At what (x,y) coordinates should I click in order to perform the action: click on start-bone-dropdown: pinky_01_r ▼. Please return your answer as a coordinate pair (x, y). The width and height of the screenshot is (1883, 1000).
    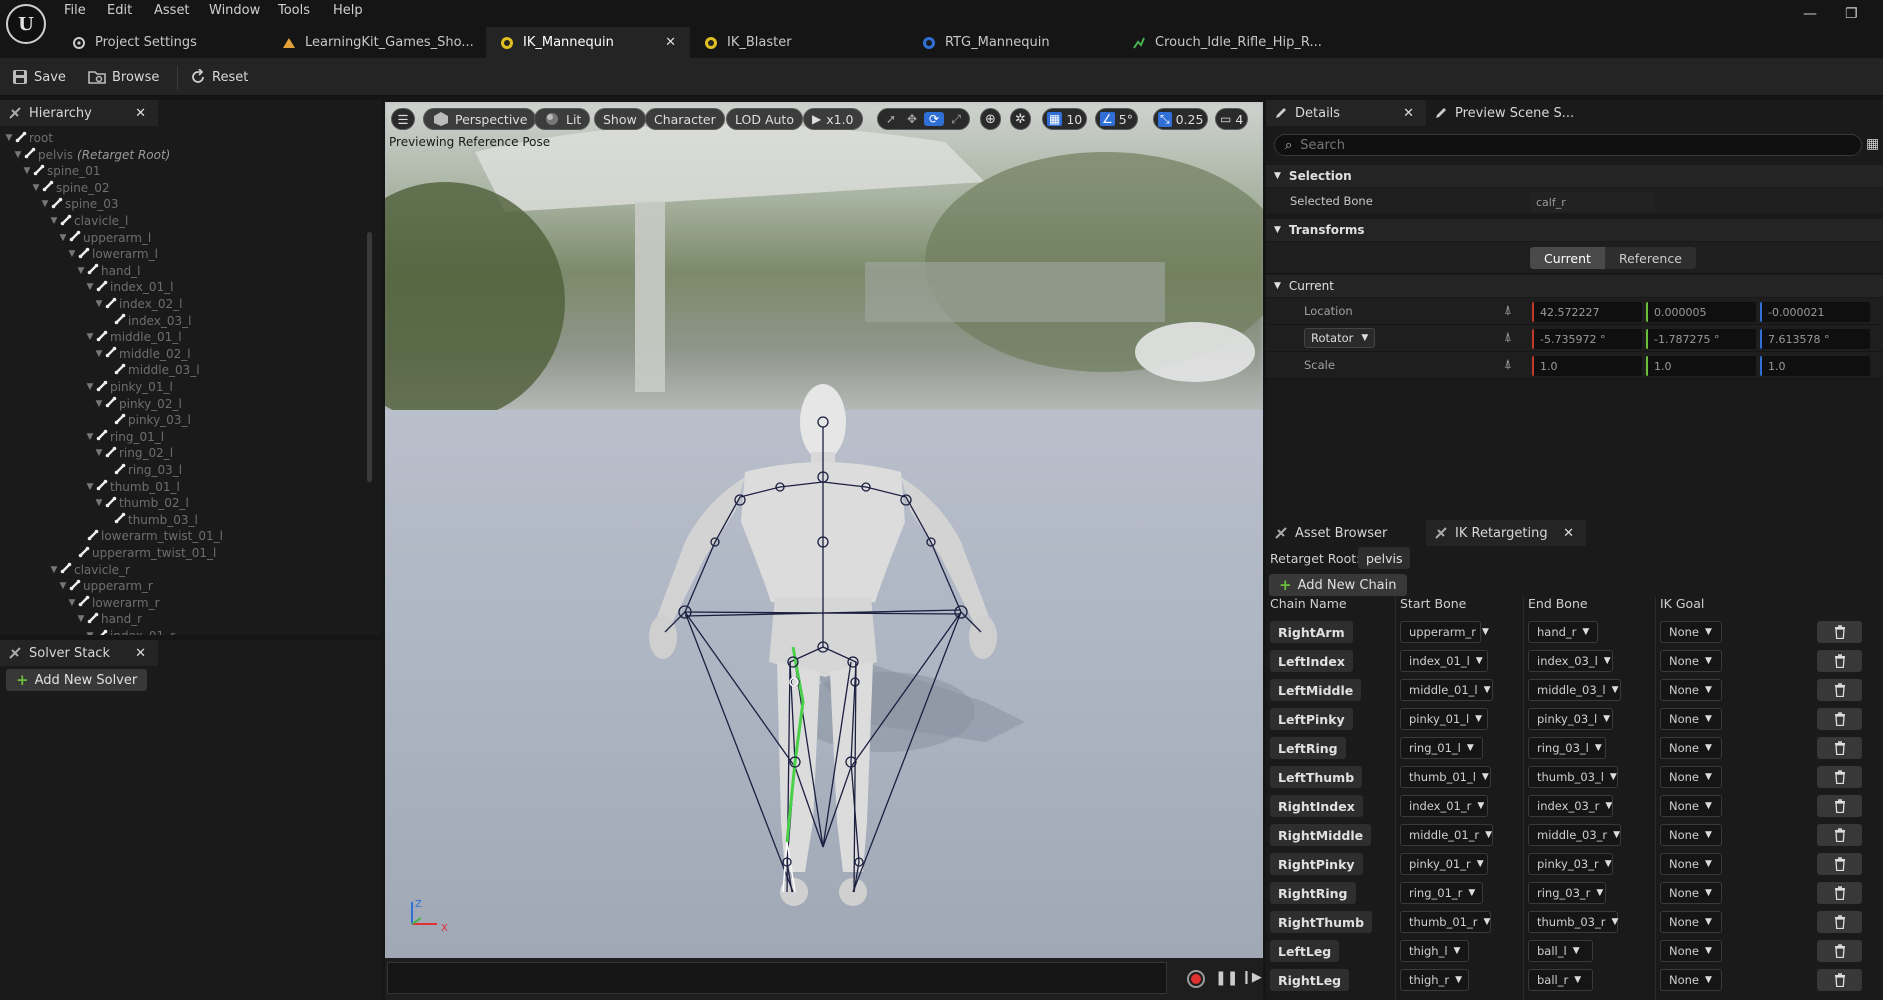
    Looking at the image, I should click on (1444, 864).